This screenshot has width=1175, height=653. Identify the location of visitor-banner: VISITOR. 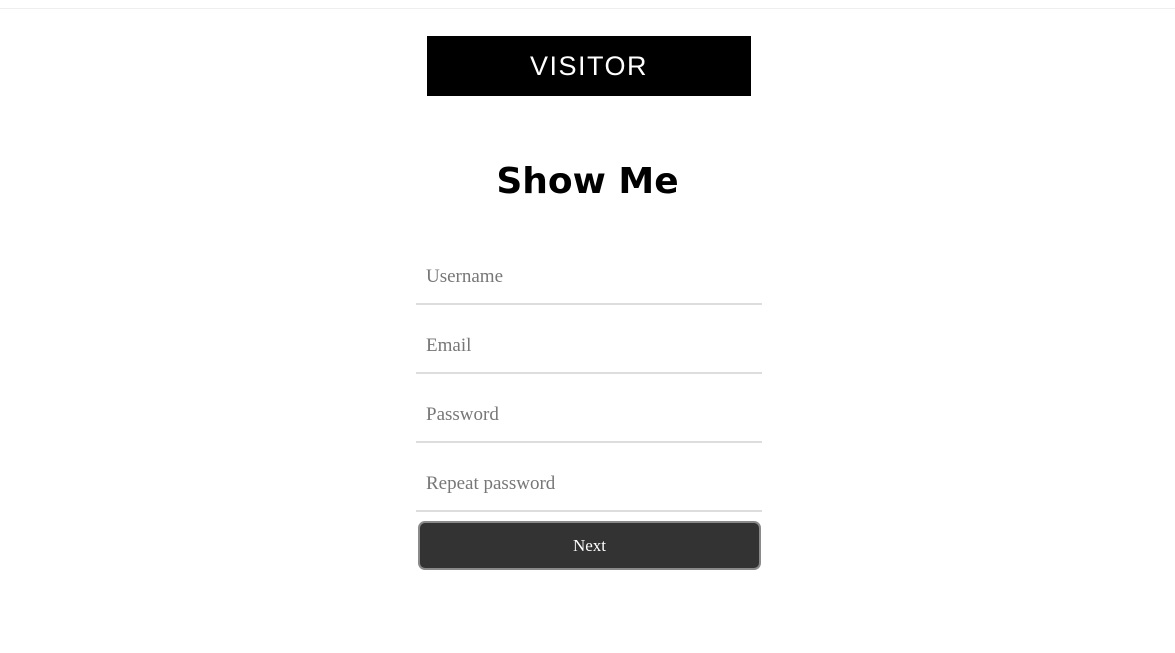
(589, 66).